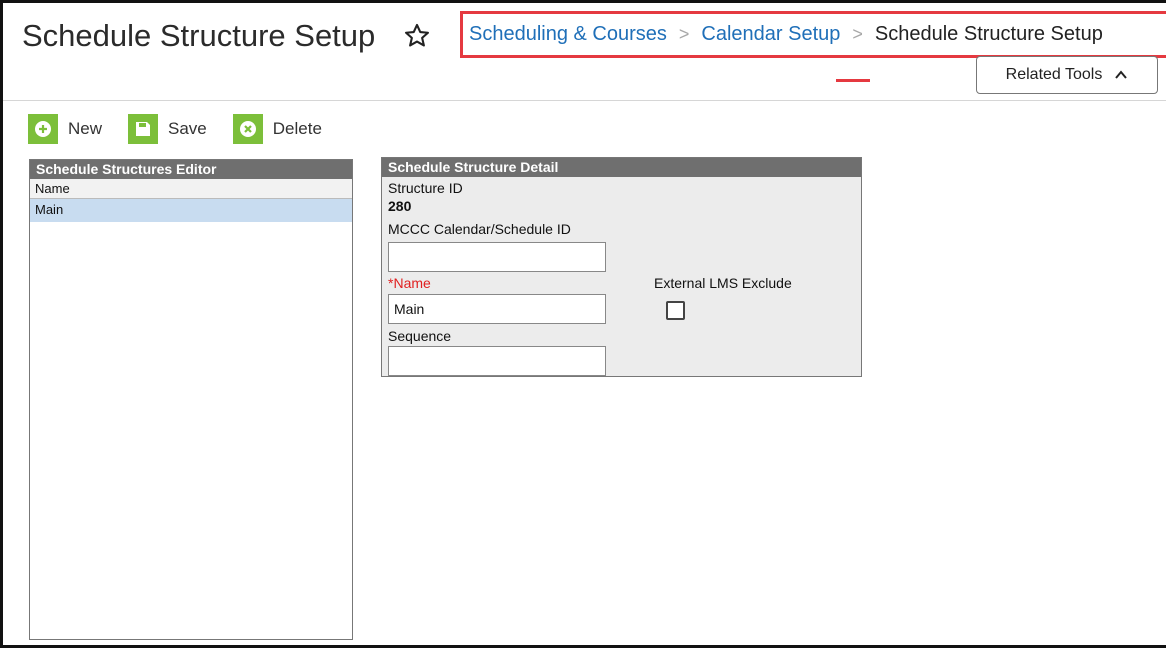  I want to click on save-label: Save, so click(187, 128).